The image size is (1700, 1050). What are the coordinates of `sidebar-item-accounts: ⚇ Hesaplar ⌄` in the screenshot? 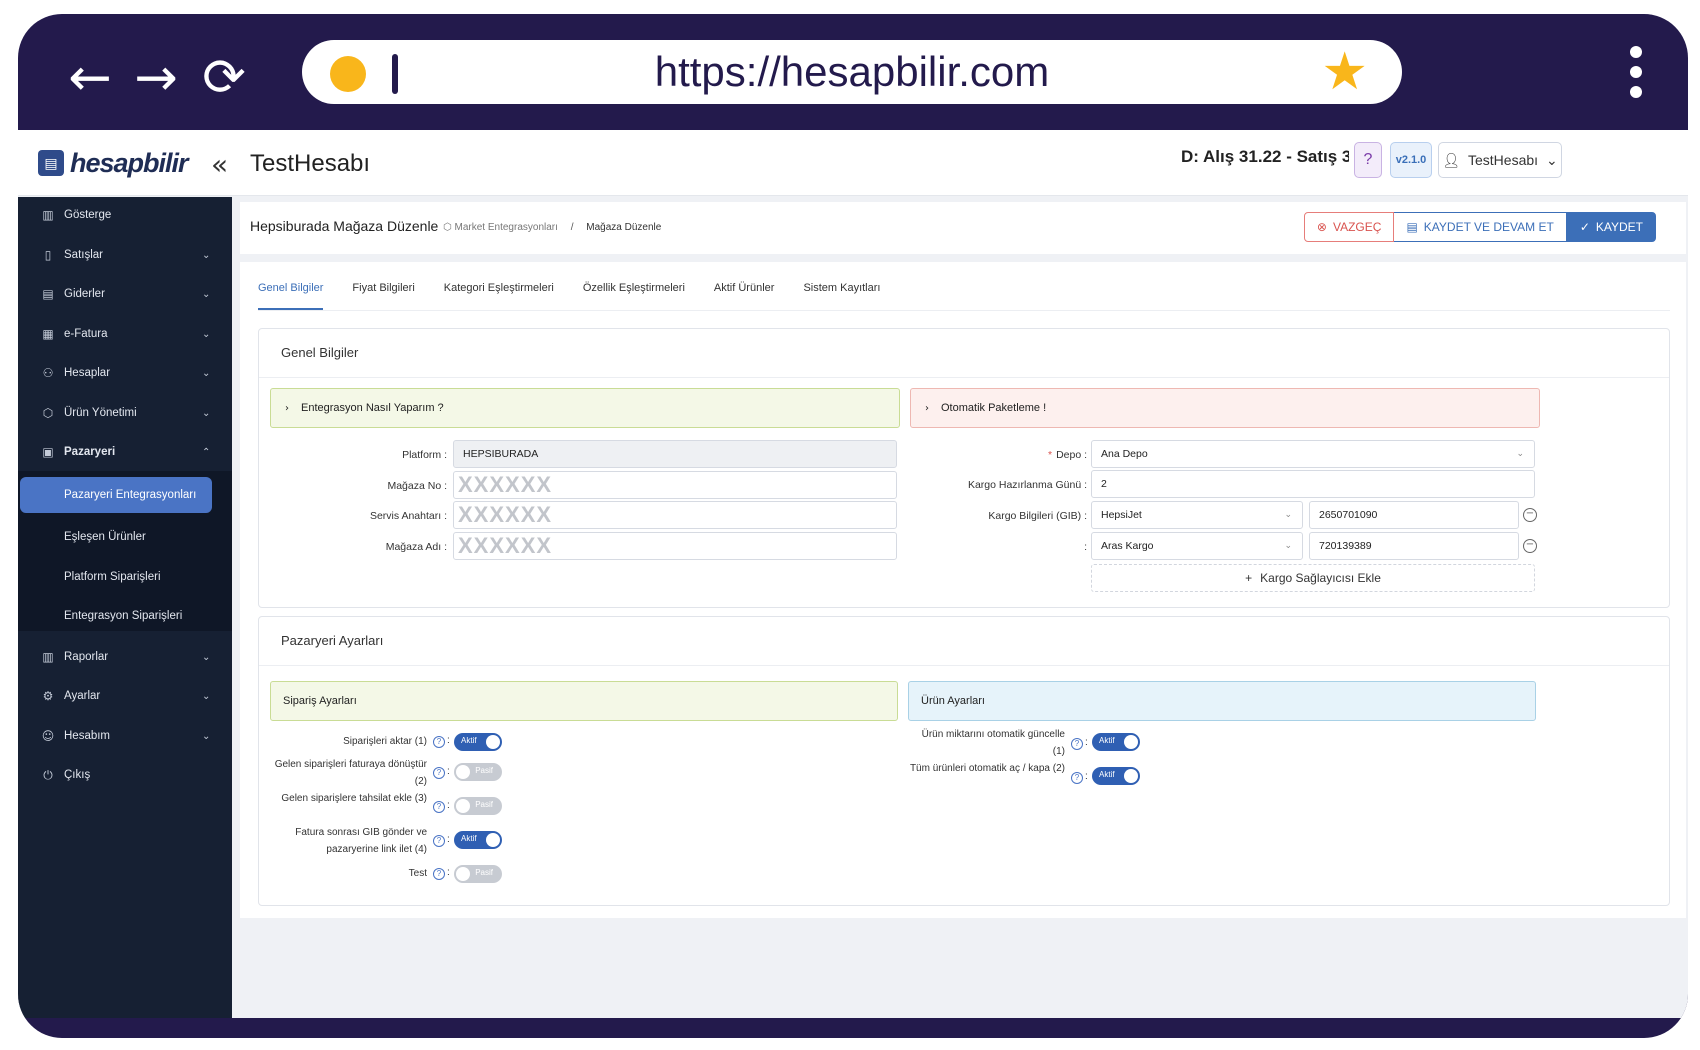 It's located at (125, 373).